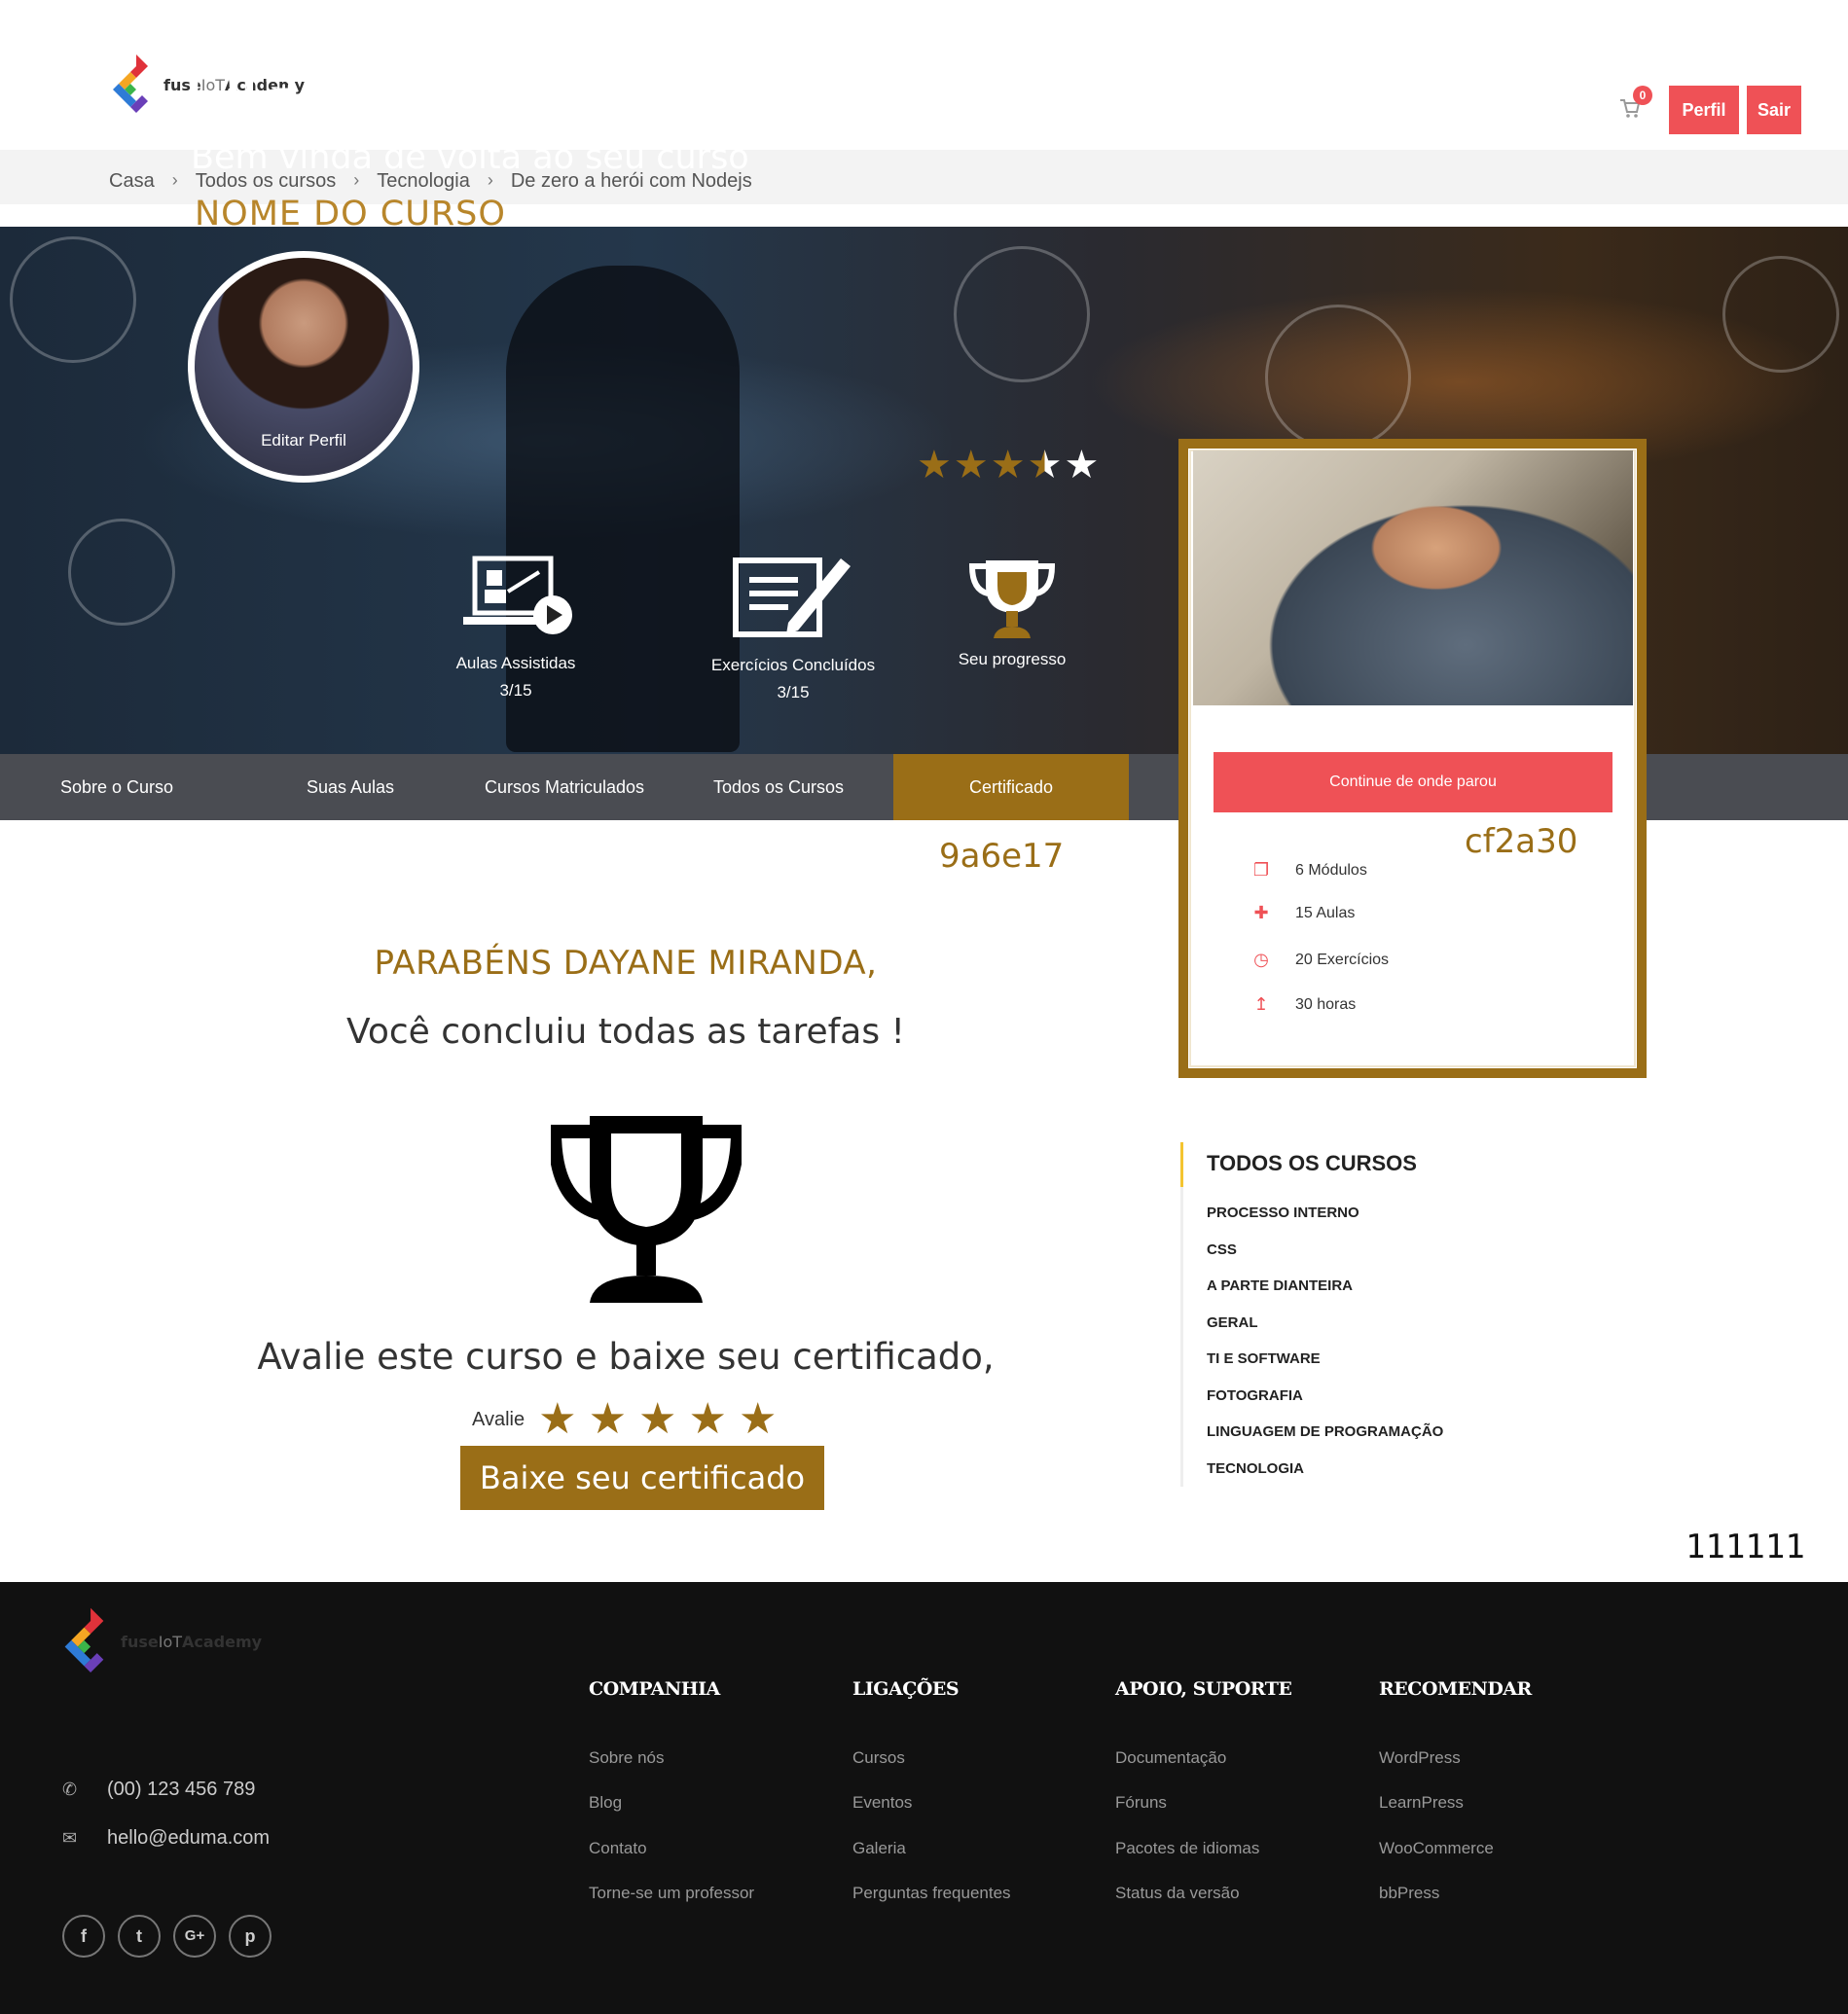 The image size is (1848, 2014). Describe the element at coordinates (1261, 1004) in the screenshot. I see `arrow-up-icon: ↥` at that location.